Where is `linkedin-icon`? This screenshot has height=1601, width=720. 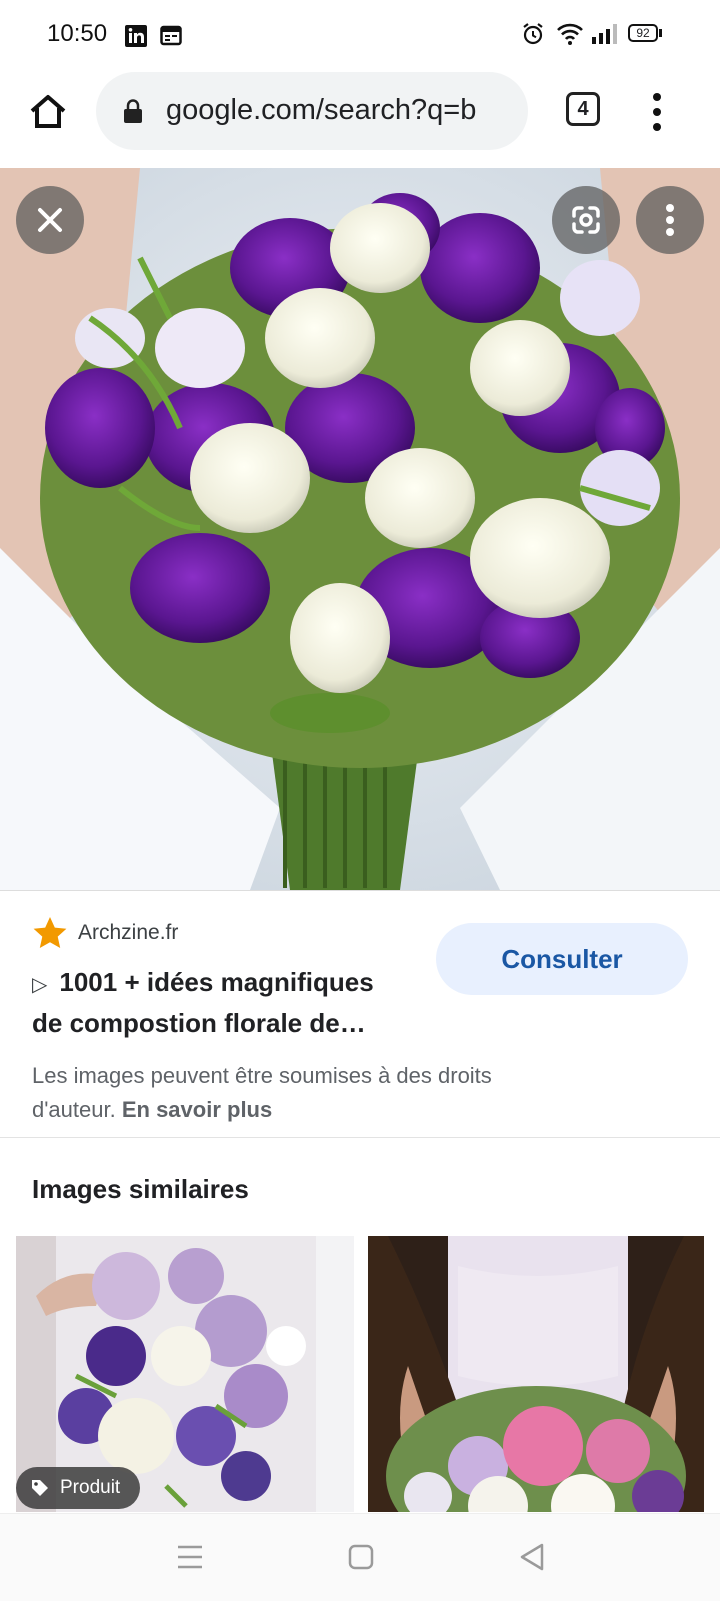 linkedin-icon is located at coordinates (136, 36).